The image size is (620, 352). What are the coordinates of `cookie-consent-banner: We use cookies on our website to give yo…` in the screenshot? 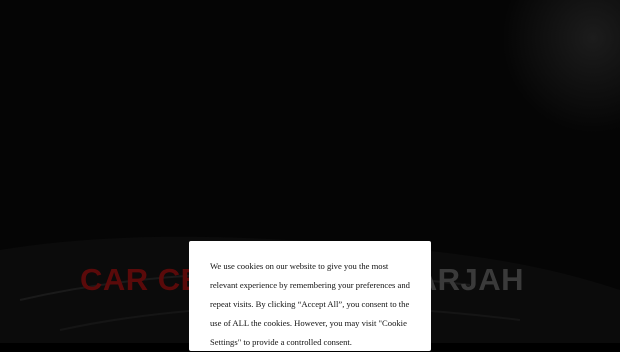 It's located at (310, 296).